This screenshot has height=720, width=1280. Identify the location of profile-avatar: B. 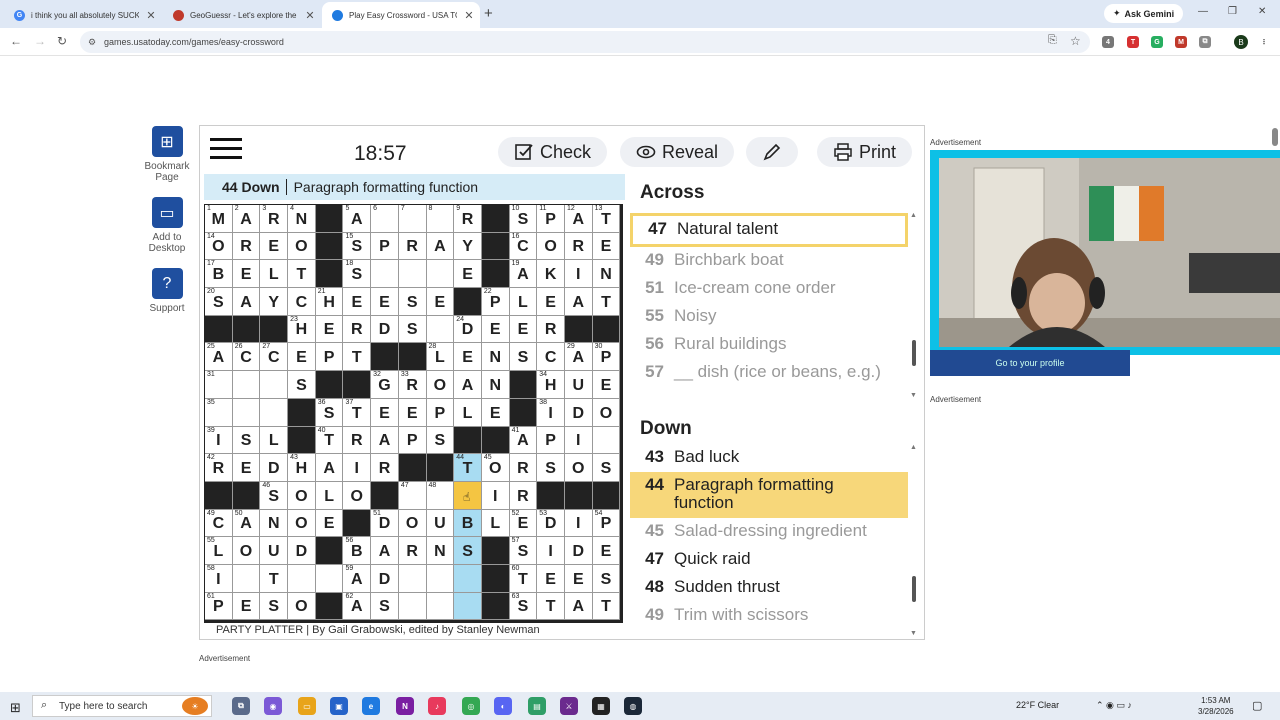
(1241, 42).